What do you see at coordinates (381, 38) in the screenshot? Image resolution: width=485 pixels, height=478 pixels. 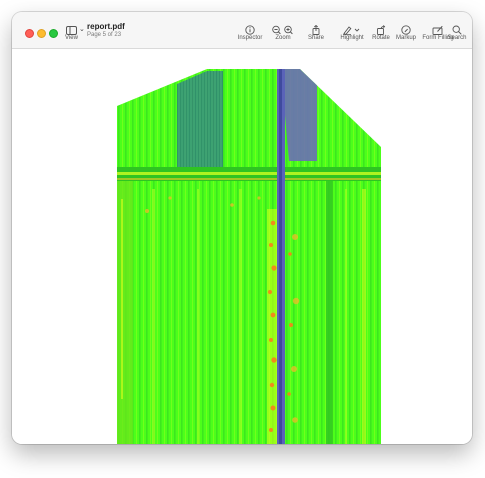 I see `rotate-label: Rotate` at bounding box center [381, 38].